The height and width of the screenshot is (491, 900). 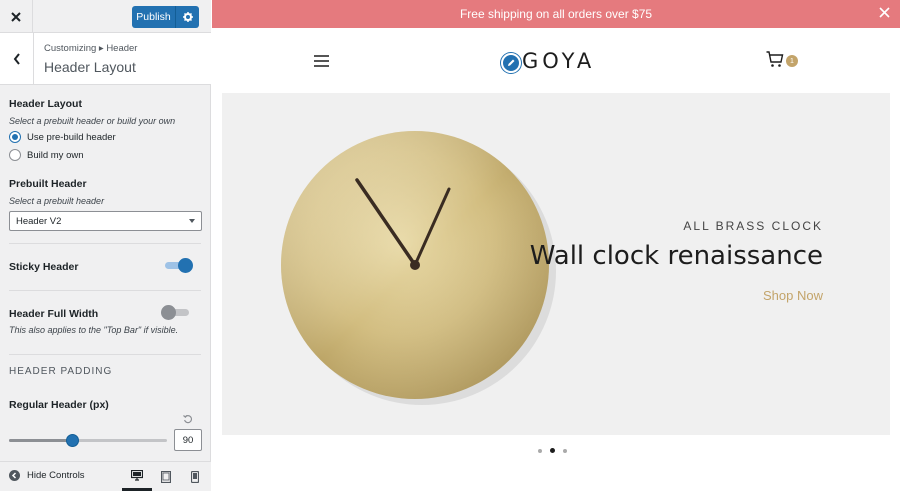 I want to click on header-padding-heading: HEADER PADDING, so click(x=61, y=371).